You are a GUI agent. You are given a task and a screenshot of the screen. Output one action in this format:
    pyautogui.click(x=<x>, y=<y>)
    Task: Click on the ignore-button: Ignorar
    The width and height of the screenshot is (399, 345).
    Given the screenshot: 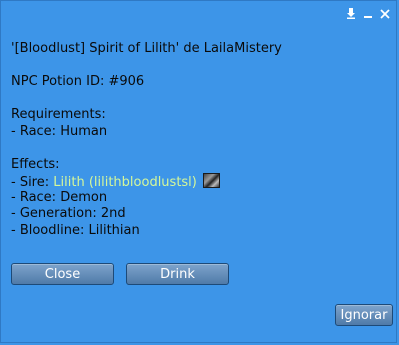 What is the action you would take?
    pyautogui.click(x=364, y=315)
    